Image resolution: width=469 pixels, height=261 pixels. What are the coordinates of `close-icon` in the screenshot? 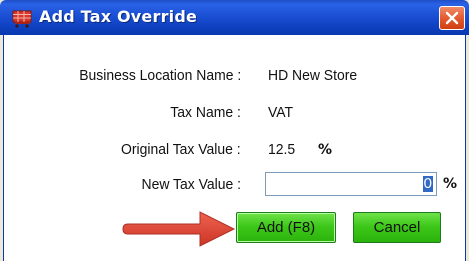 It's located at (452, 18).